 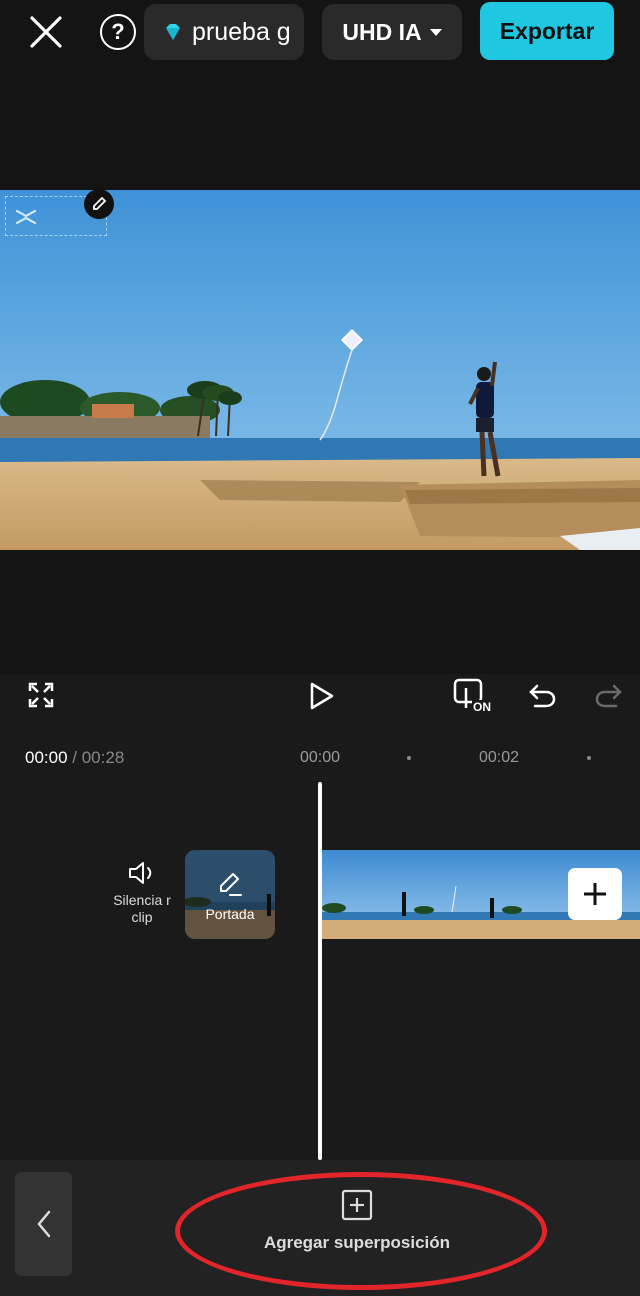 I want to click on close-icon, so click(x=46, y=32).